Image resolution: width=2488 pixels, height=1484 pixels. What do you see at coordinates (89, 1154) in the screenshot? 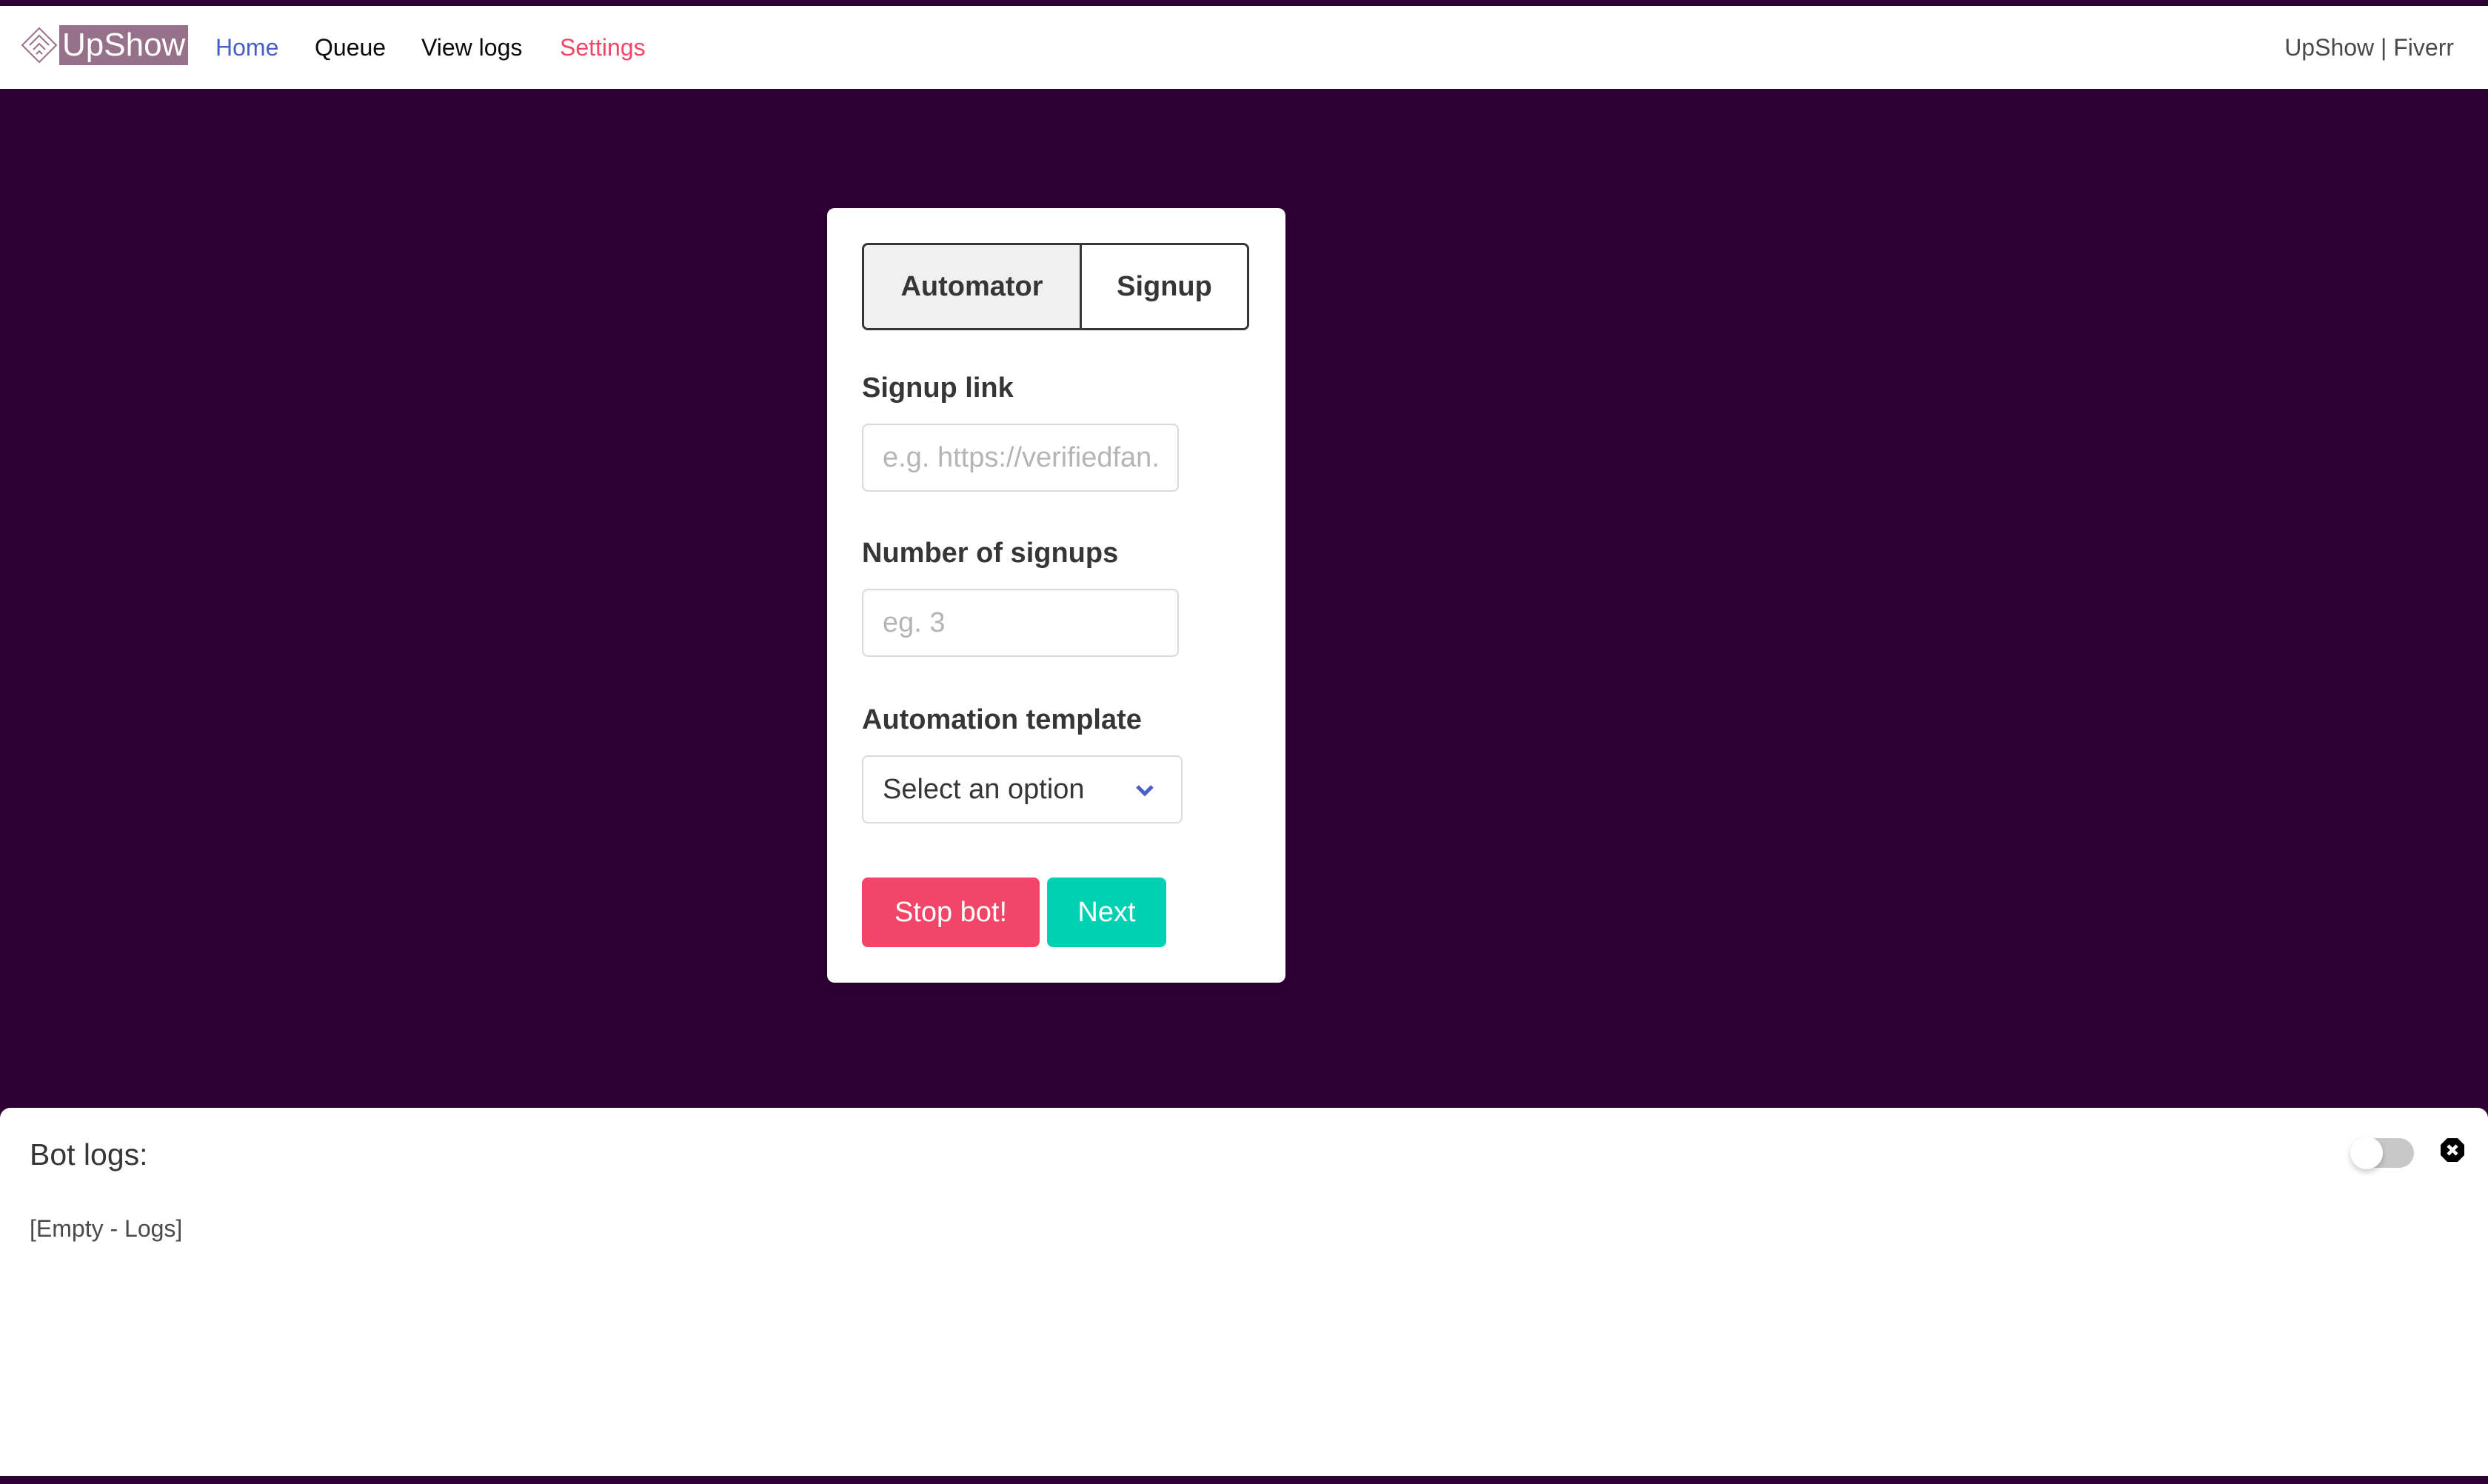
I see `bot-logs-title: Bot logs:` at bounding box center [89, 1154].